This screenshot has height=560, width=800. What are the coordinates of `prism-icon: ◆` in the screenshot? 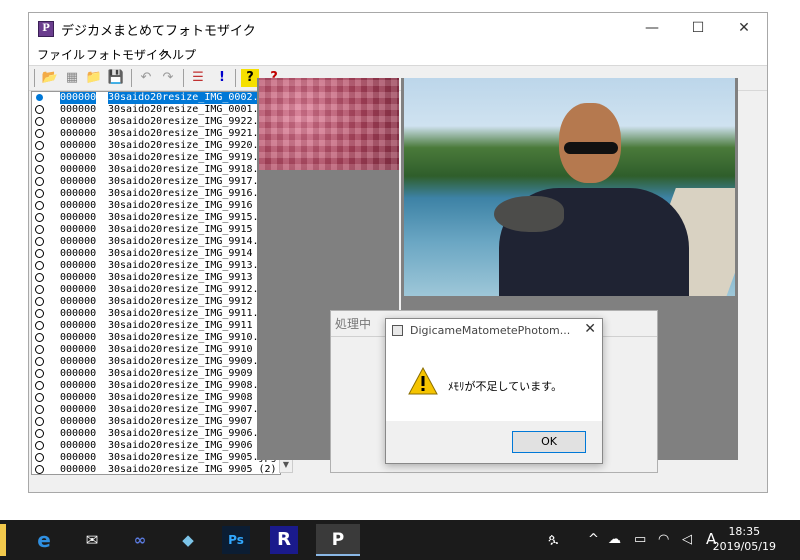 It's located at (188, 540).